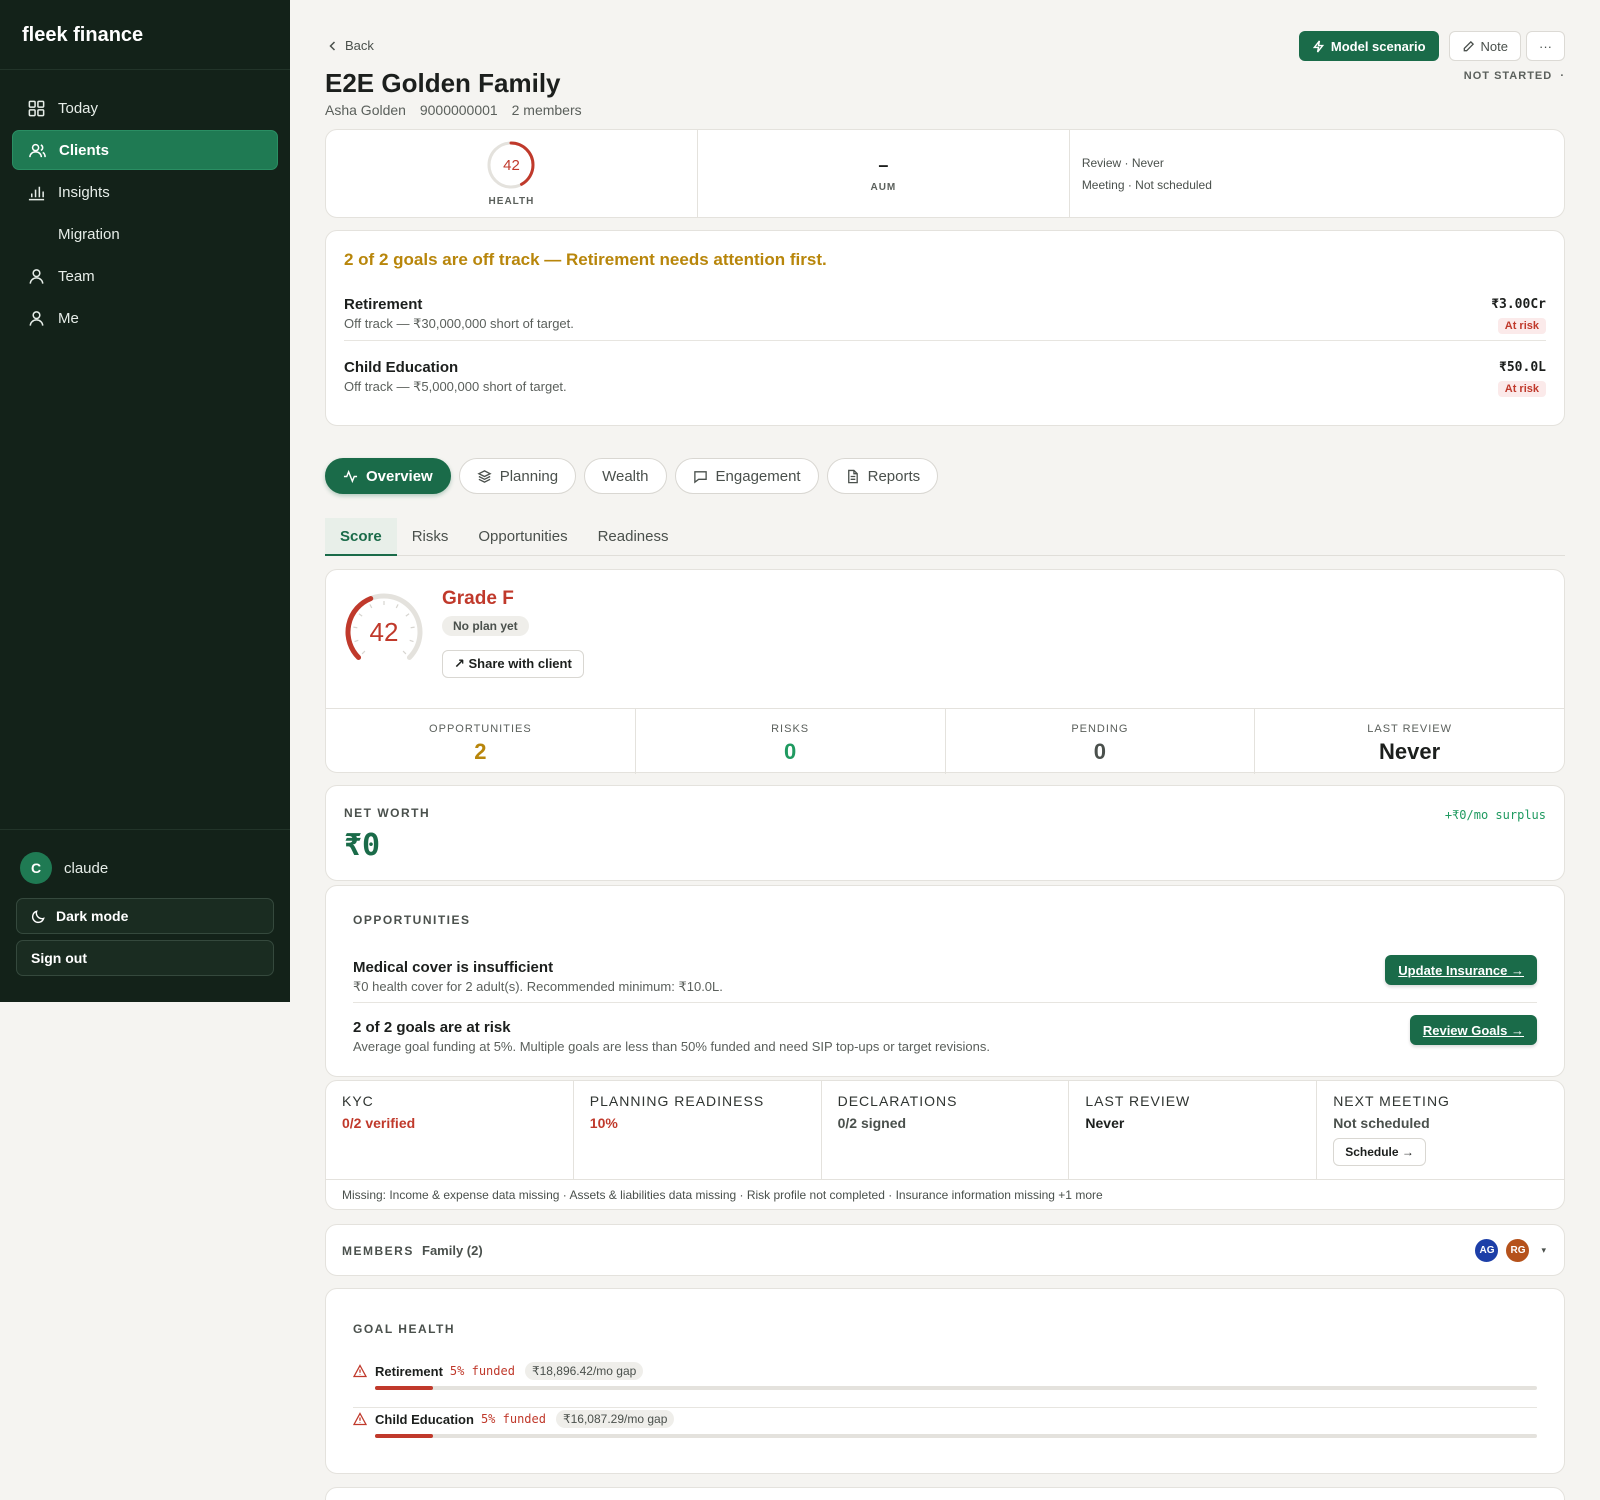 This screenshot has width=1600, height=1500. Describe the element at coordinates (485, 626) in the screenshot. I see `plan-status-badge: No plan yet` at that location.